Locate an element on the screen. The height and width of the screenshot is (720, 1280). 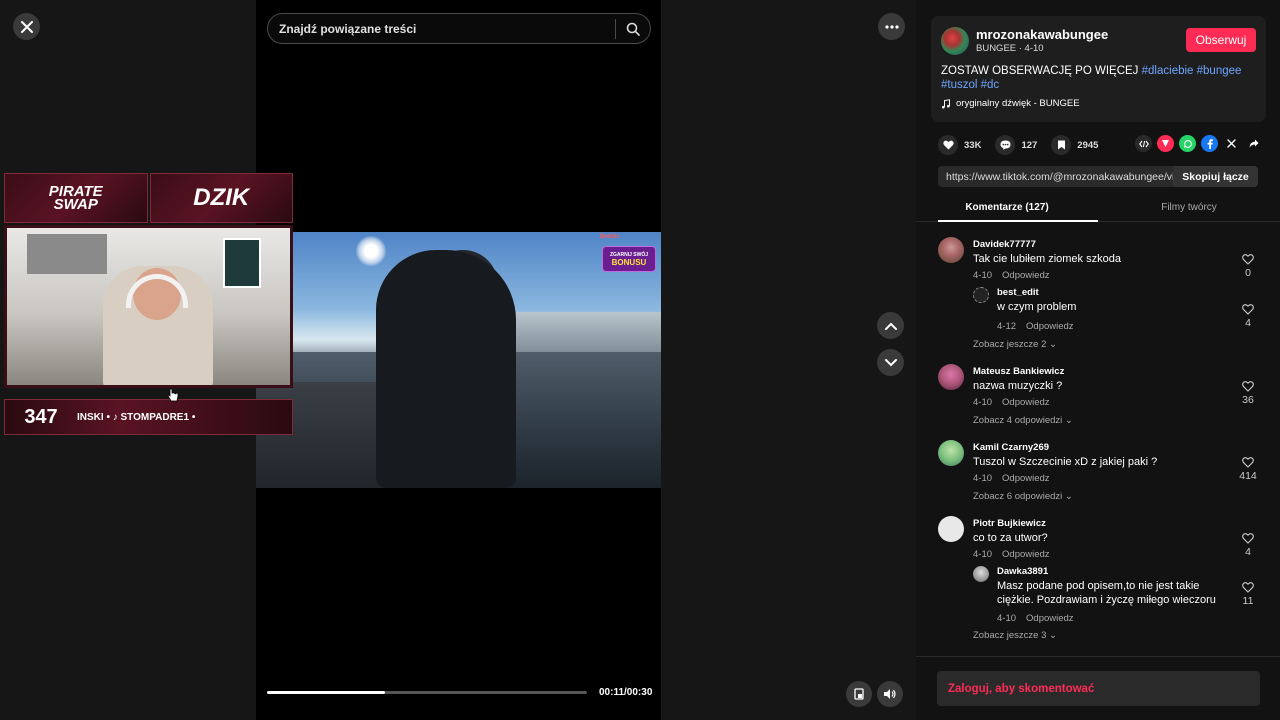
reply-meta: 4-10 Odpowiedz is located at coordinates (1040, 618).